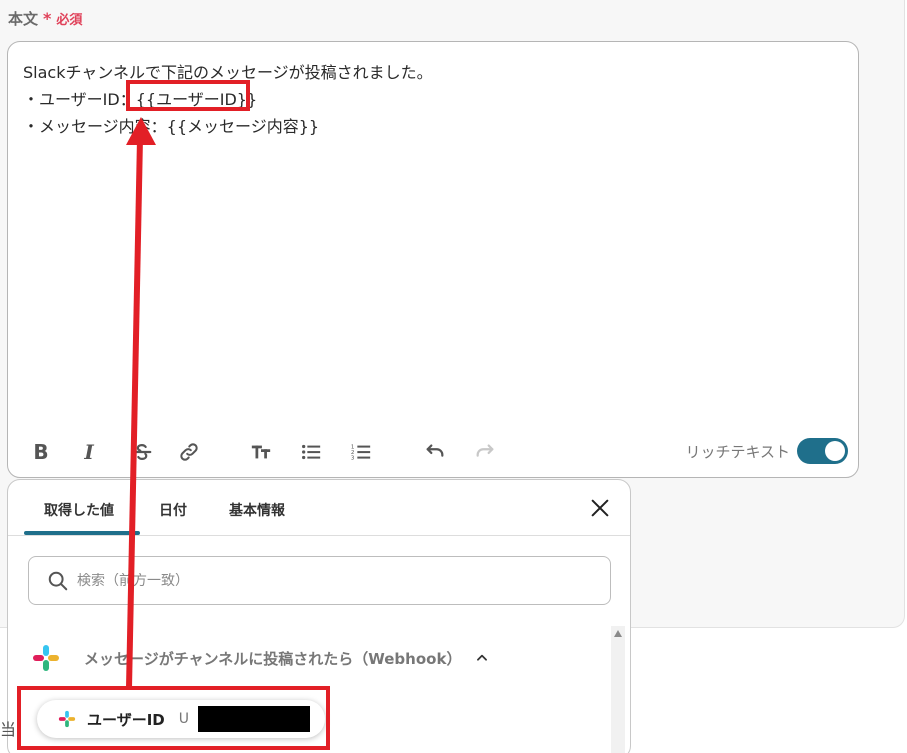 The image size is (907, 753). I want to click on rich-text-label: リッチテキスト, so click(737, 452).